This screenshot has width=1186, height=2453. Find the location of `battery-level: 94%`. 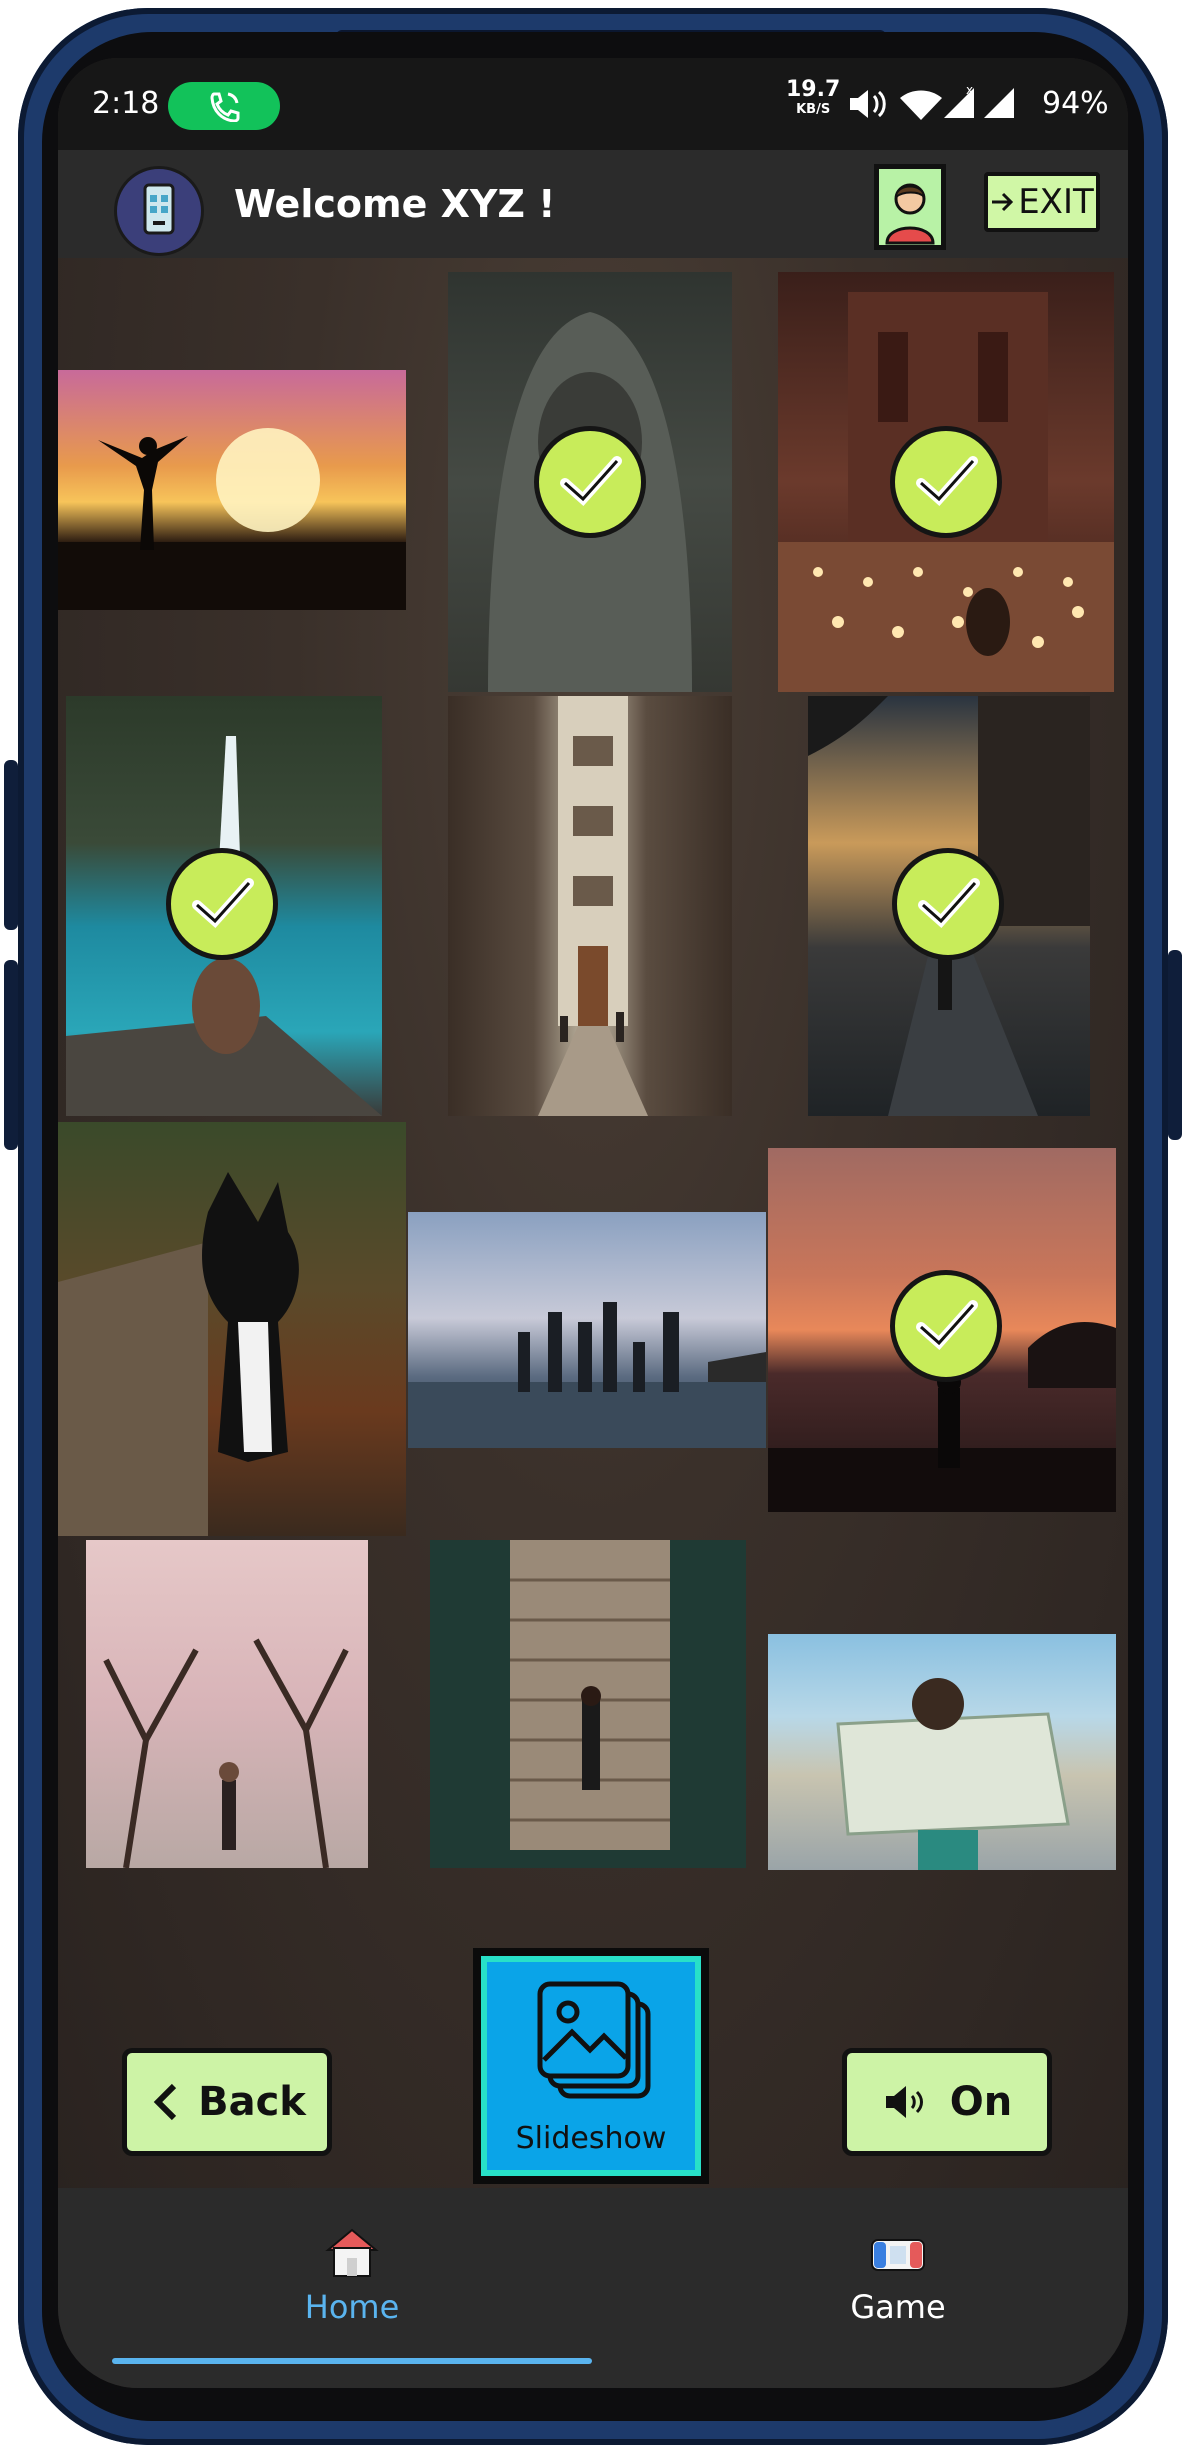

battery-level: 94% is located at coordinates (1075, 103).